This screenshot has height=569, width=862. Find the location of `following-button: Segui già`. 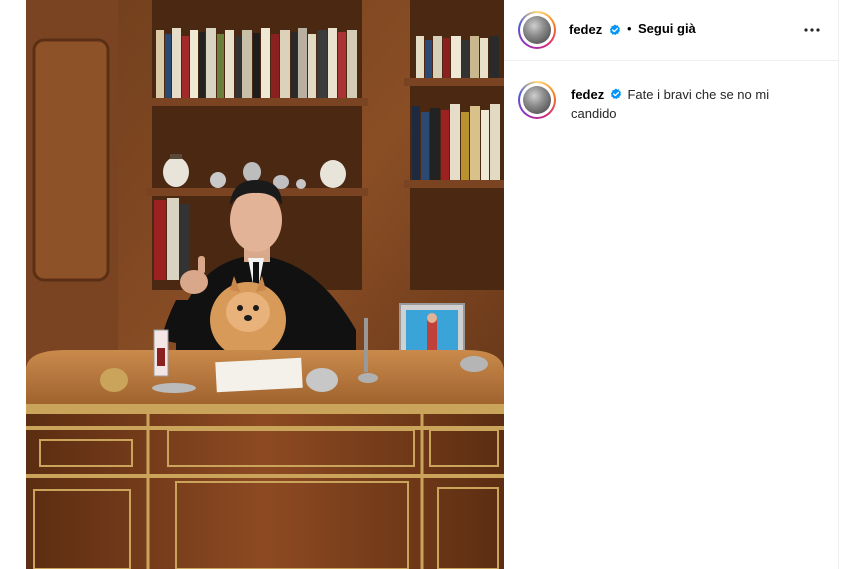

following-button: Segui già is located at coordinates (667, 28).